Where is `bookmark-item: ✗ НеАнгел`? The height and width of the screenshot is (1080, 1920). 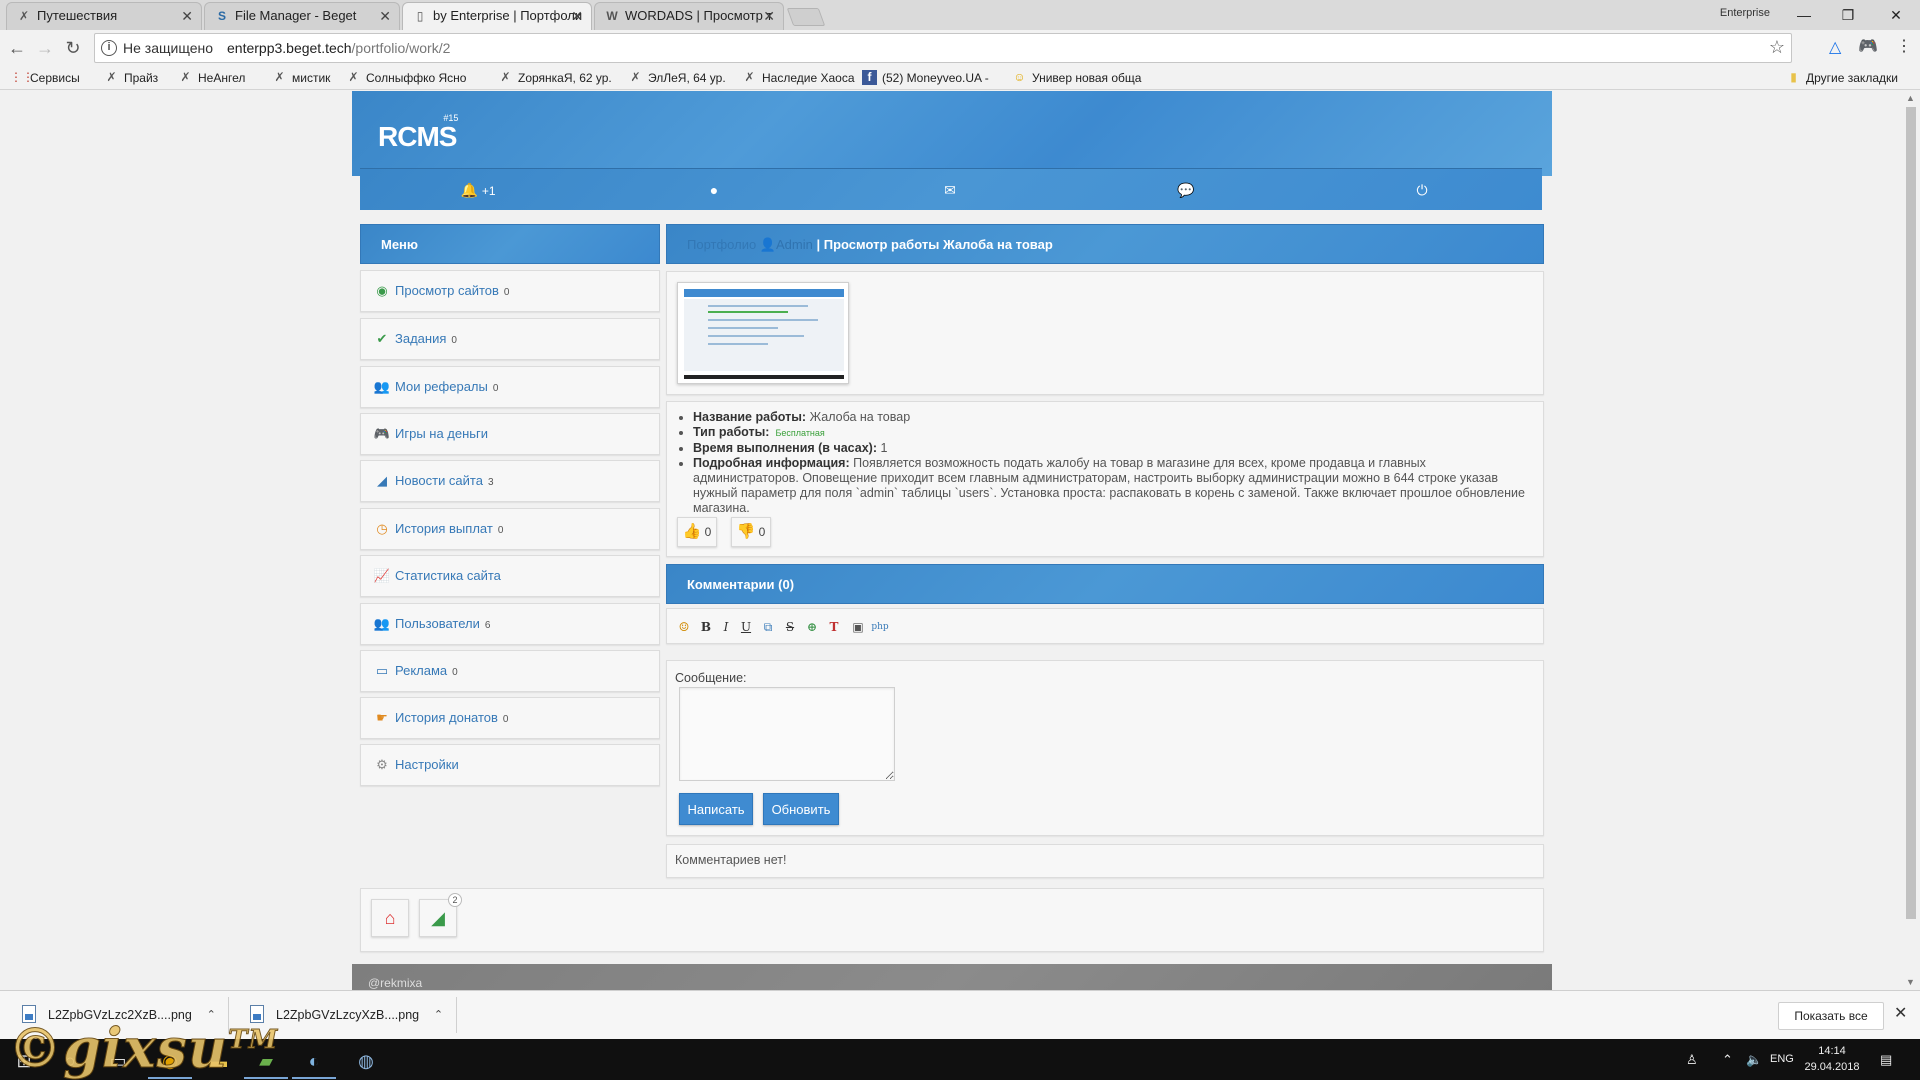
bookmark-item: ✗ НеАнгел is located at coordinates (211, 78).